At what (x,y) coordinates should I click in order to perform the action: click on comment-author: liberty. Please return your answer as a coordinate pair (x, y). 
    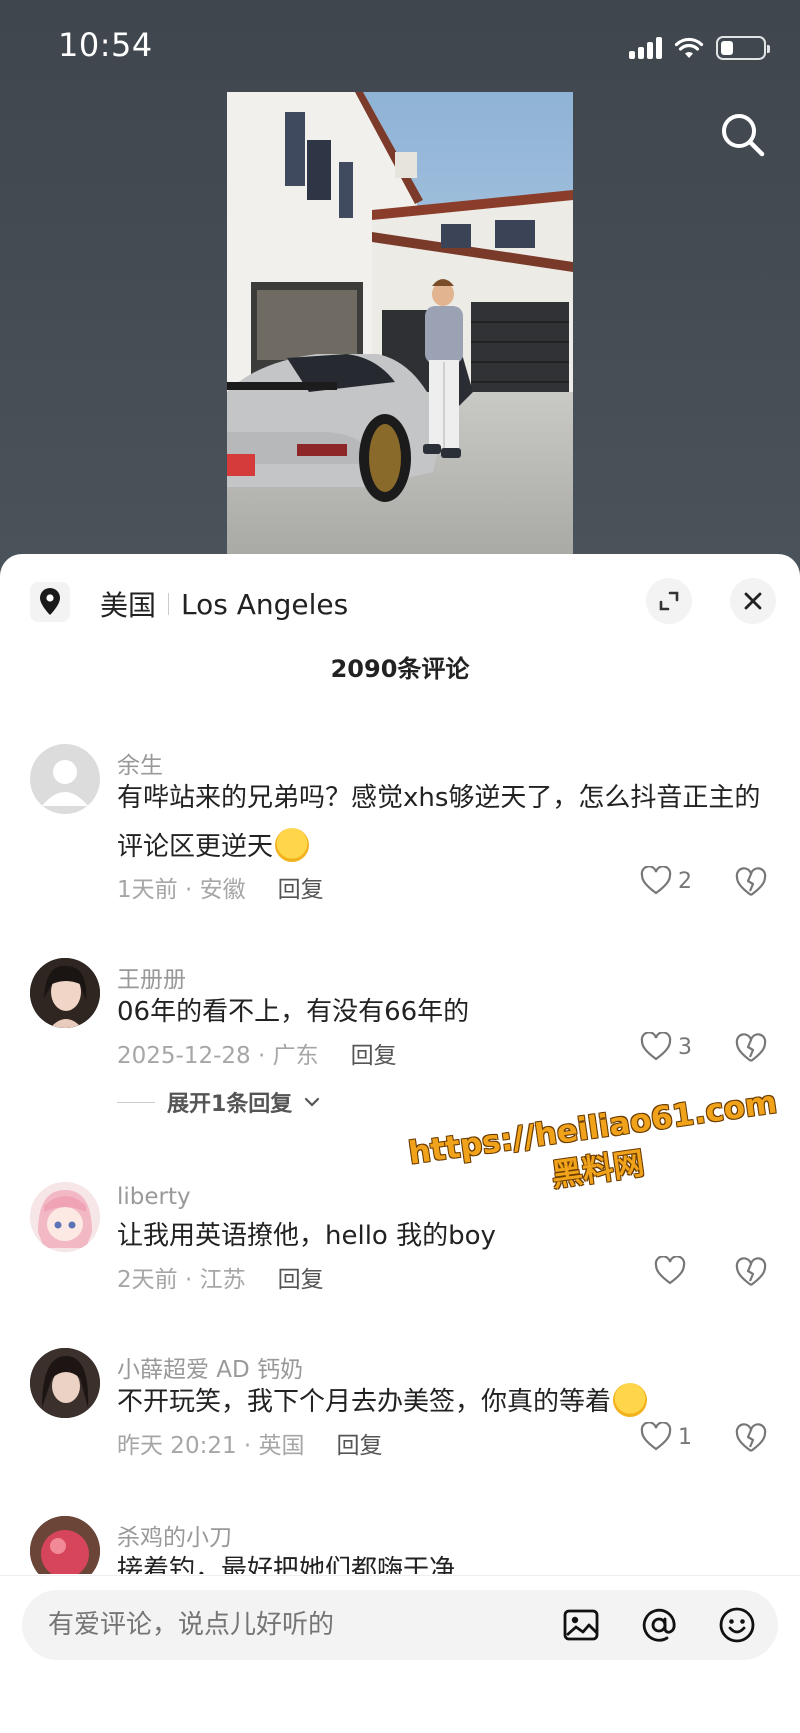
    Looking at the image, I should click on (154, 1197).